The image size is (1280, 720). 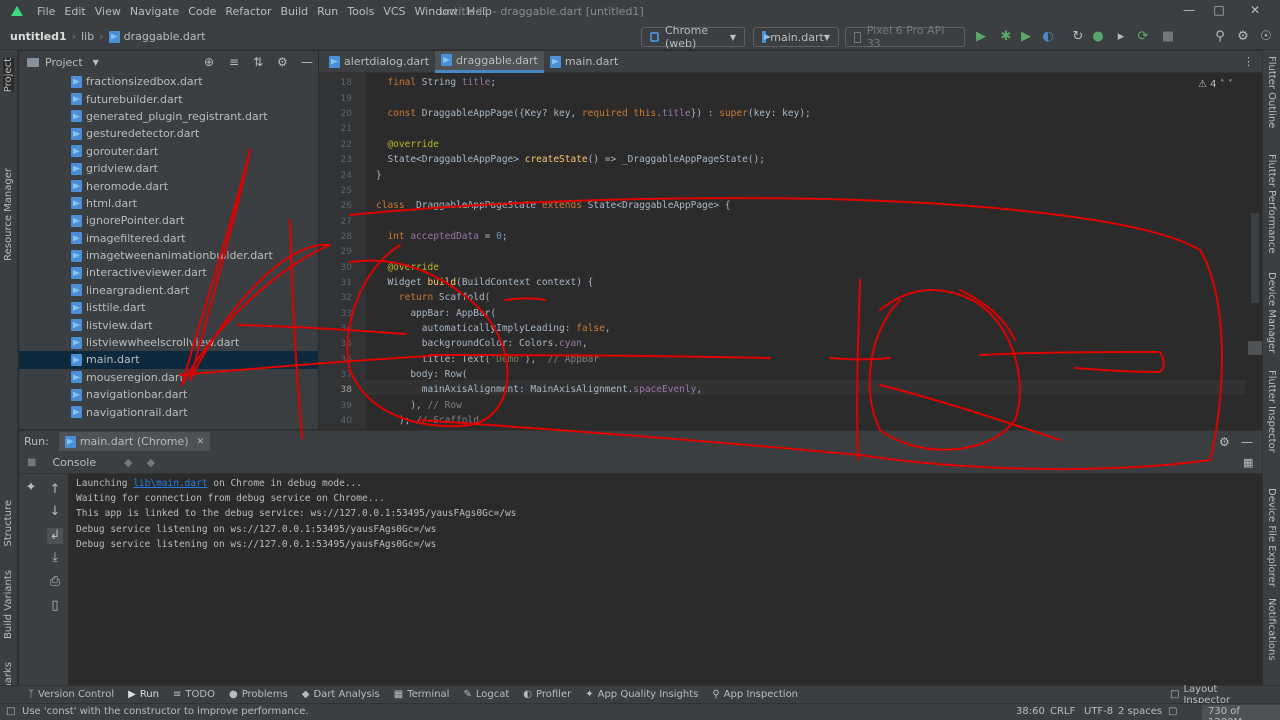 I want to click on emulator-select: Pixel 6 Pro API 33, so click(x=905, y=37).